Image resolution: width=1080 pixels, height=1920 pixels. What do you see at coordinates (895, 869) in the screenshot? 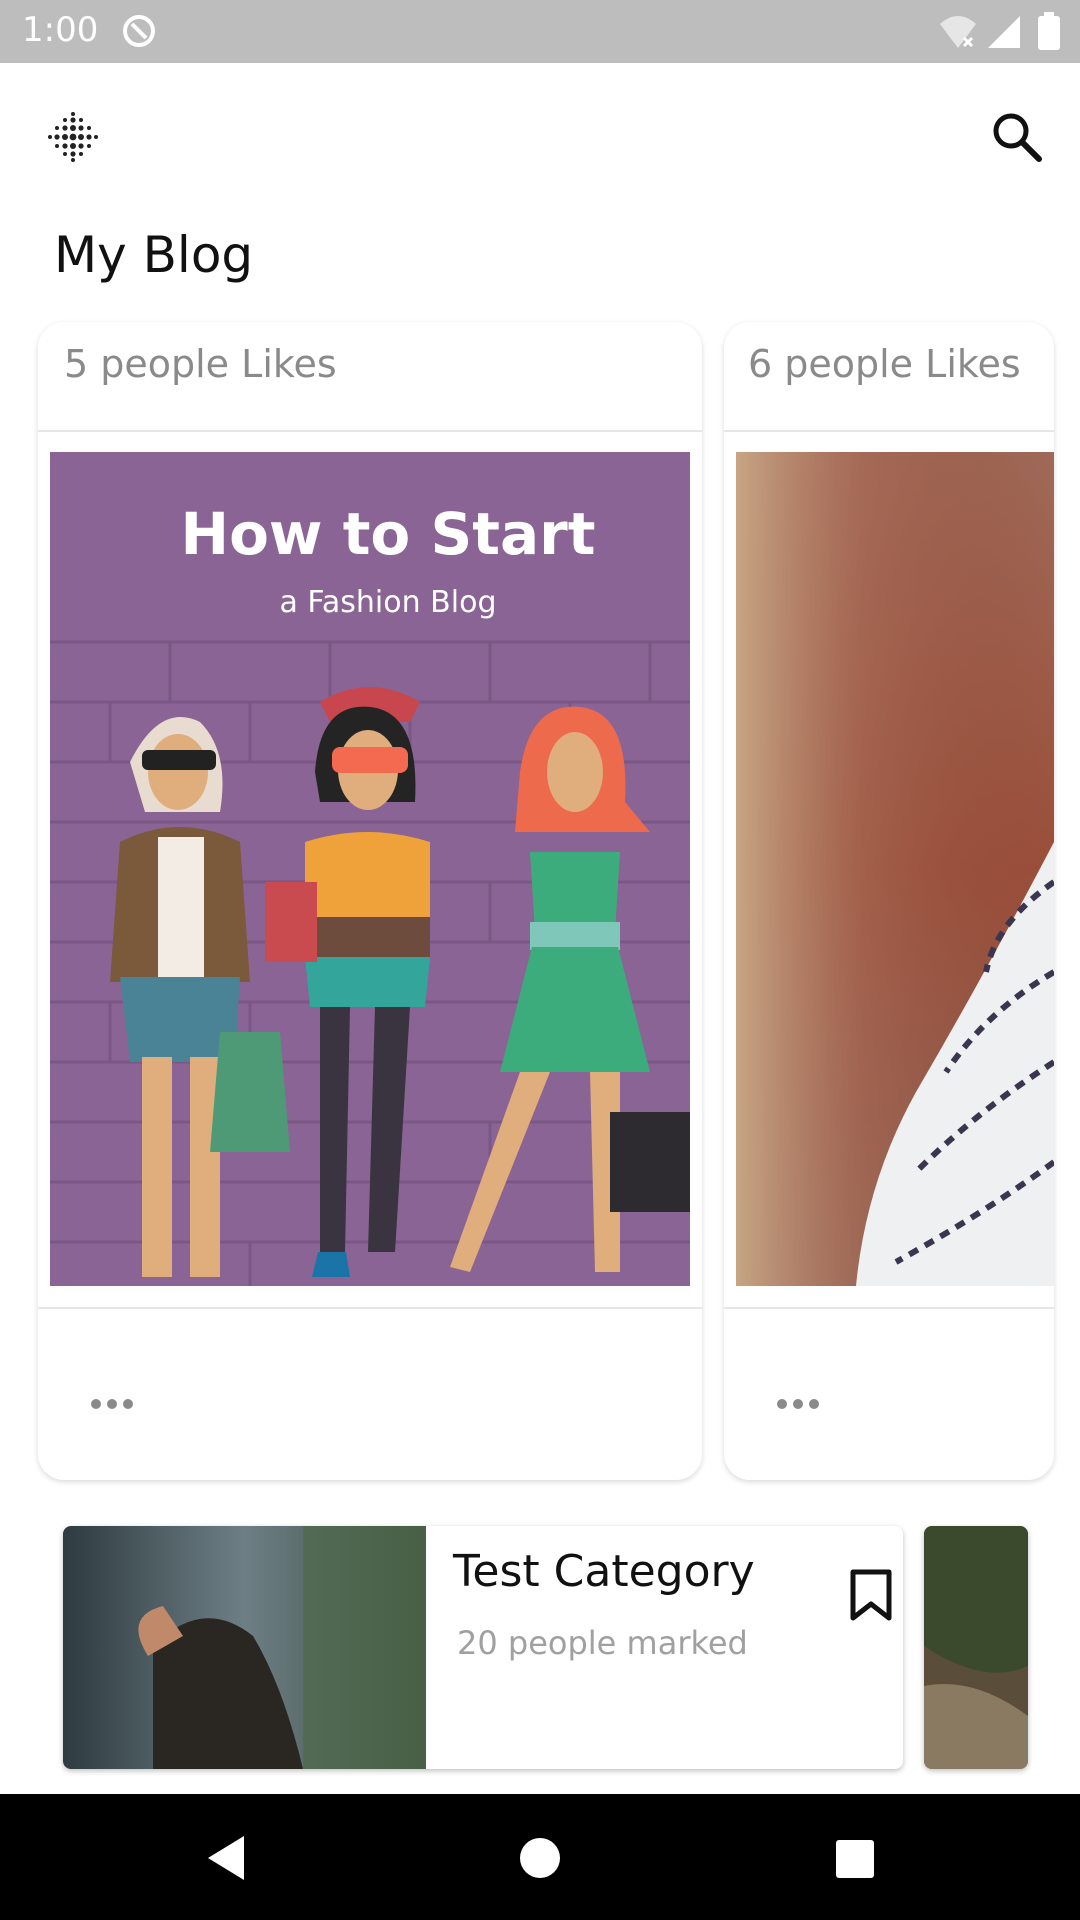
I see `blog-cover-image` at bounding box center [895, 869].